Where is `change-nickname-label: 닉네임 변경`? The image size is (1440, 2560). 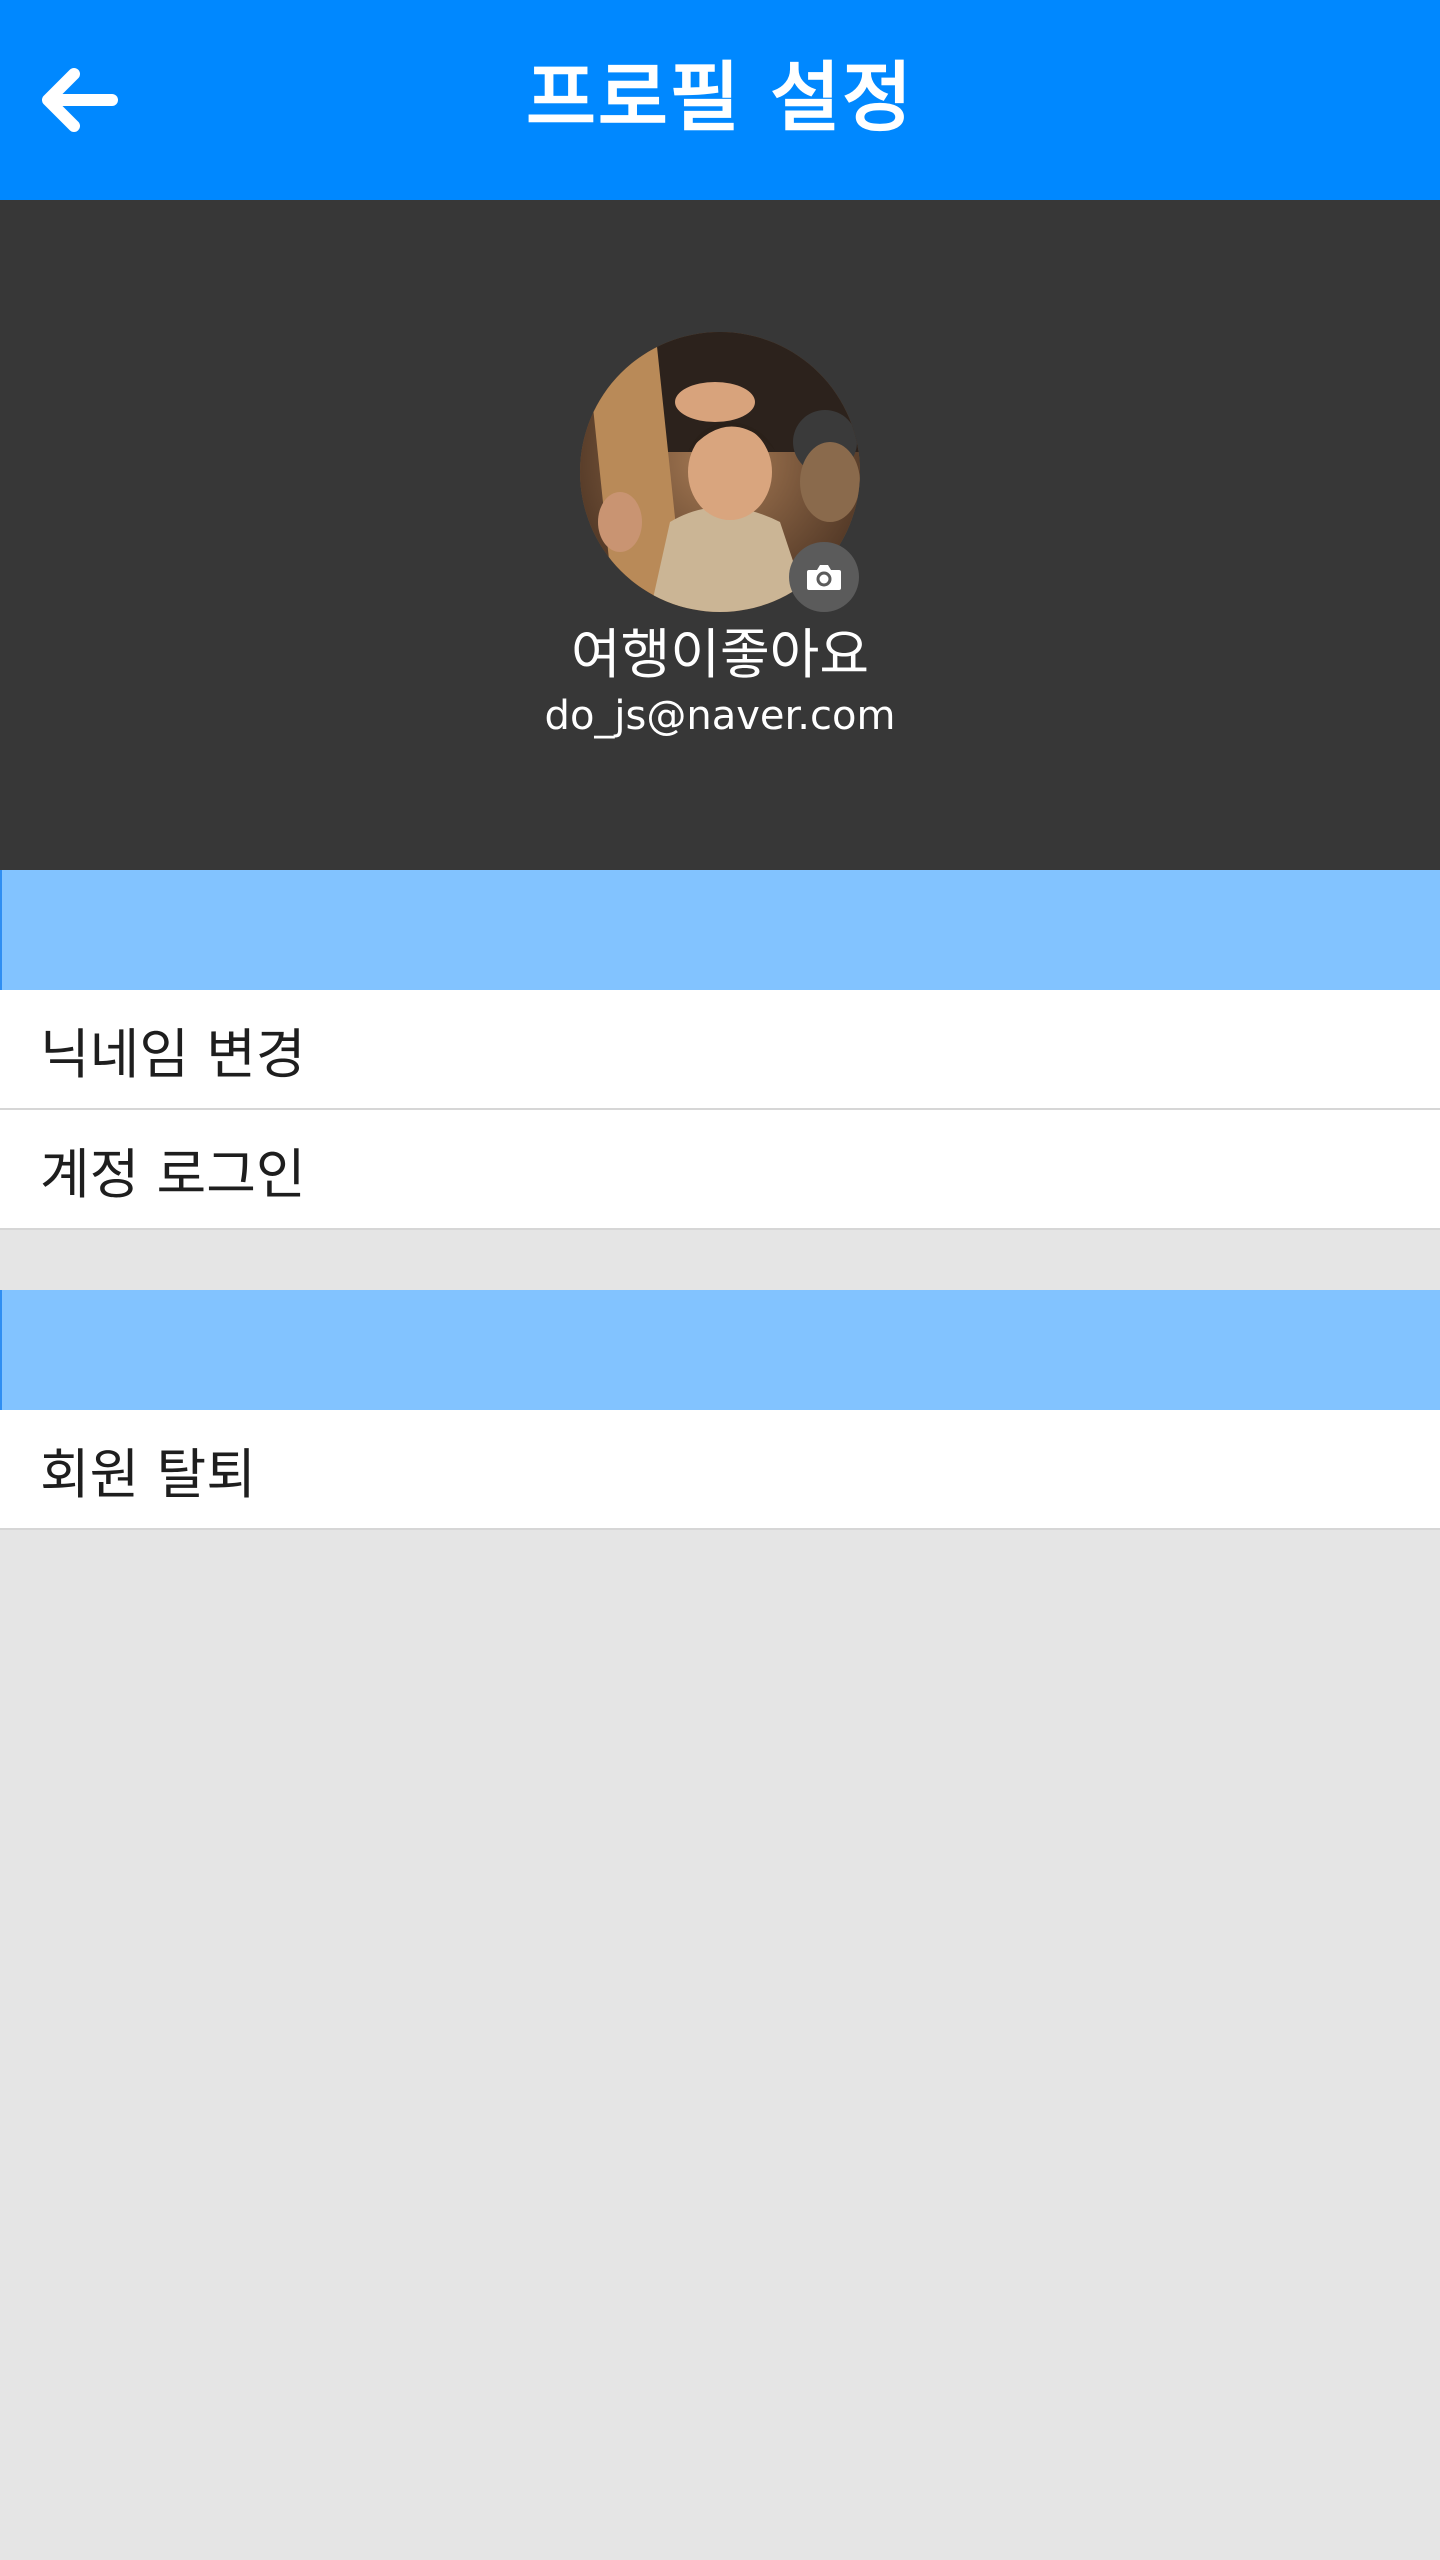 change-nickname-label: 닉네임 변경 is located at coordinates (173, 1054).